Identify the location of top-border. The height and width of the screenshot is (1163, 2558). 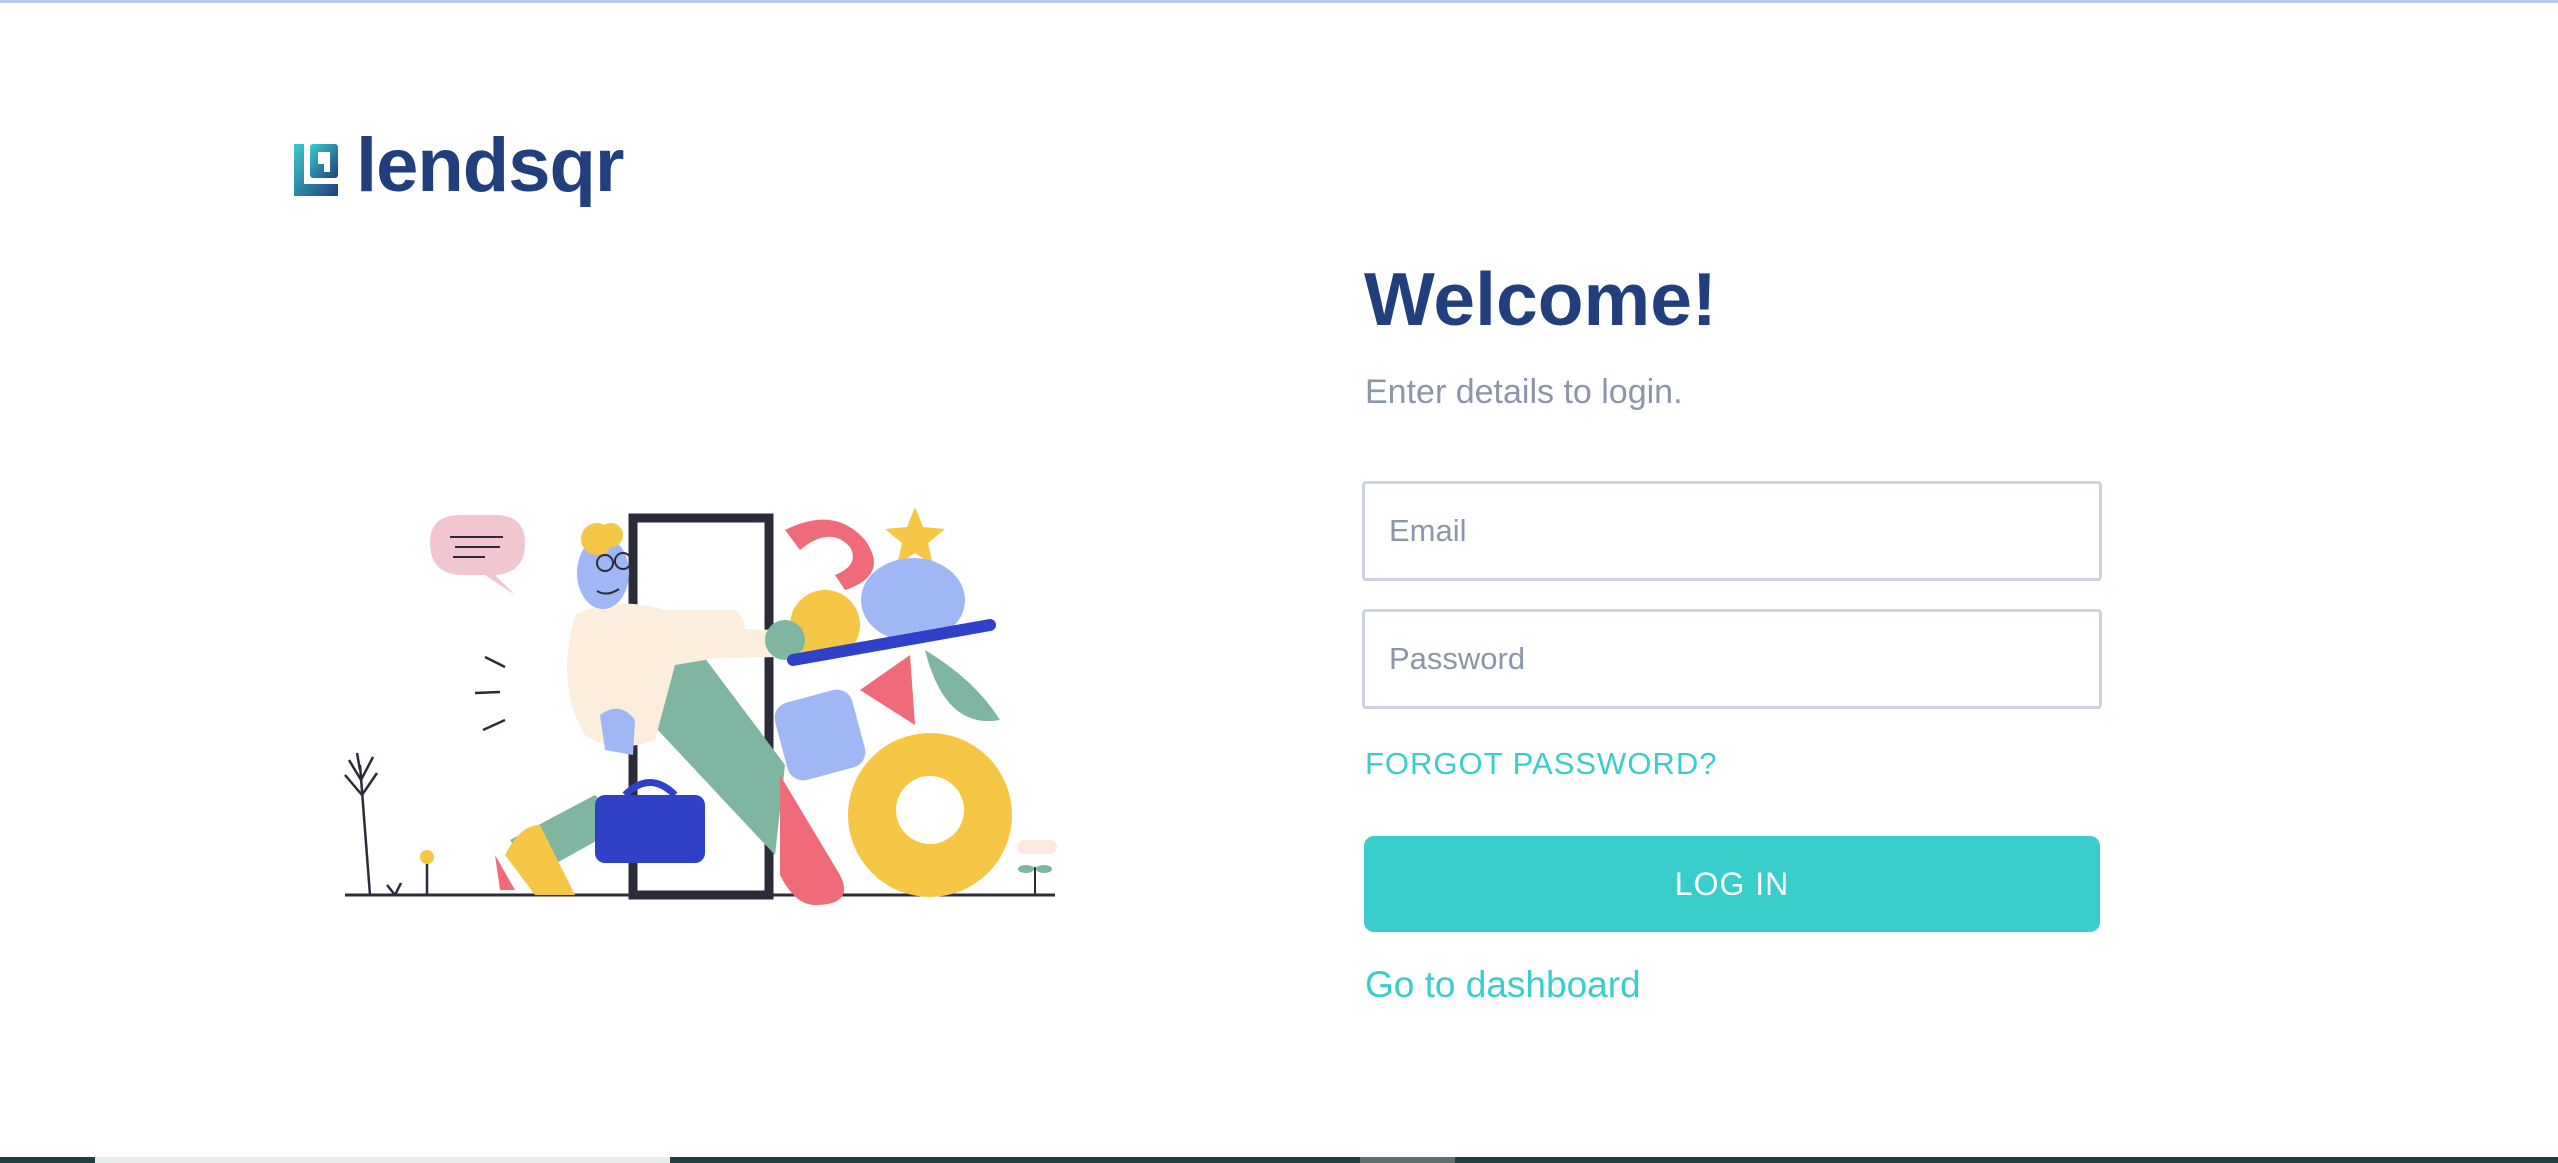
(1279, 1).